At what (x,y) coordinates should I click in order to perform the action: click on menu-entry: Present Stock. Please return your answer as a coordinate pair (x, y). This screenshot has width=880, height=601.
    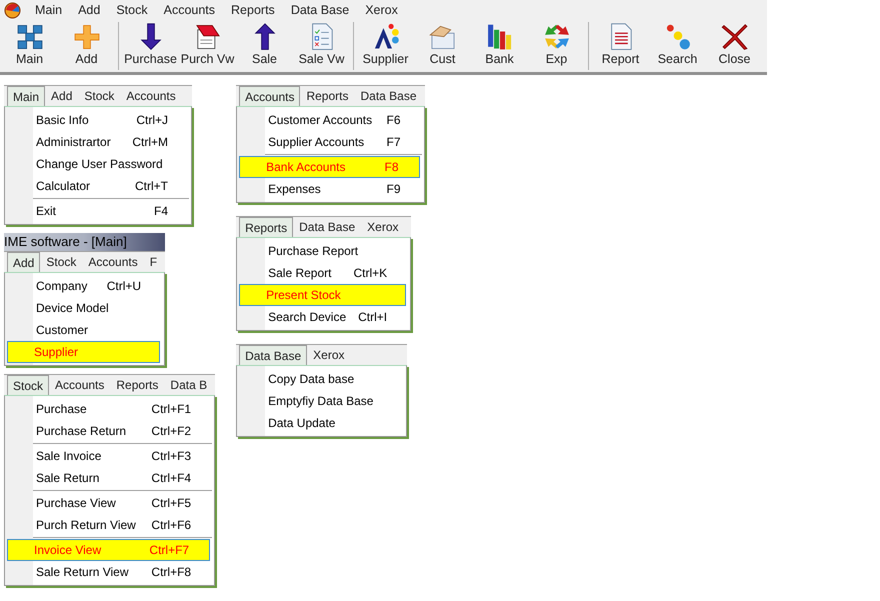
    Looking at the image, I should click on (322, 295).